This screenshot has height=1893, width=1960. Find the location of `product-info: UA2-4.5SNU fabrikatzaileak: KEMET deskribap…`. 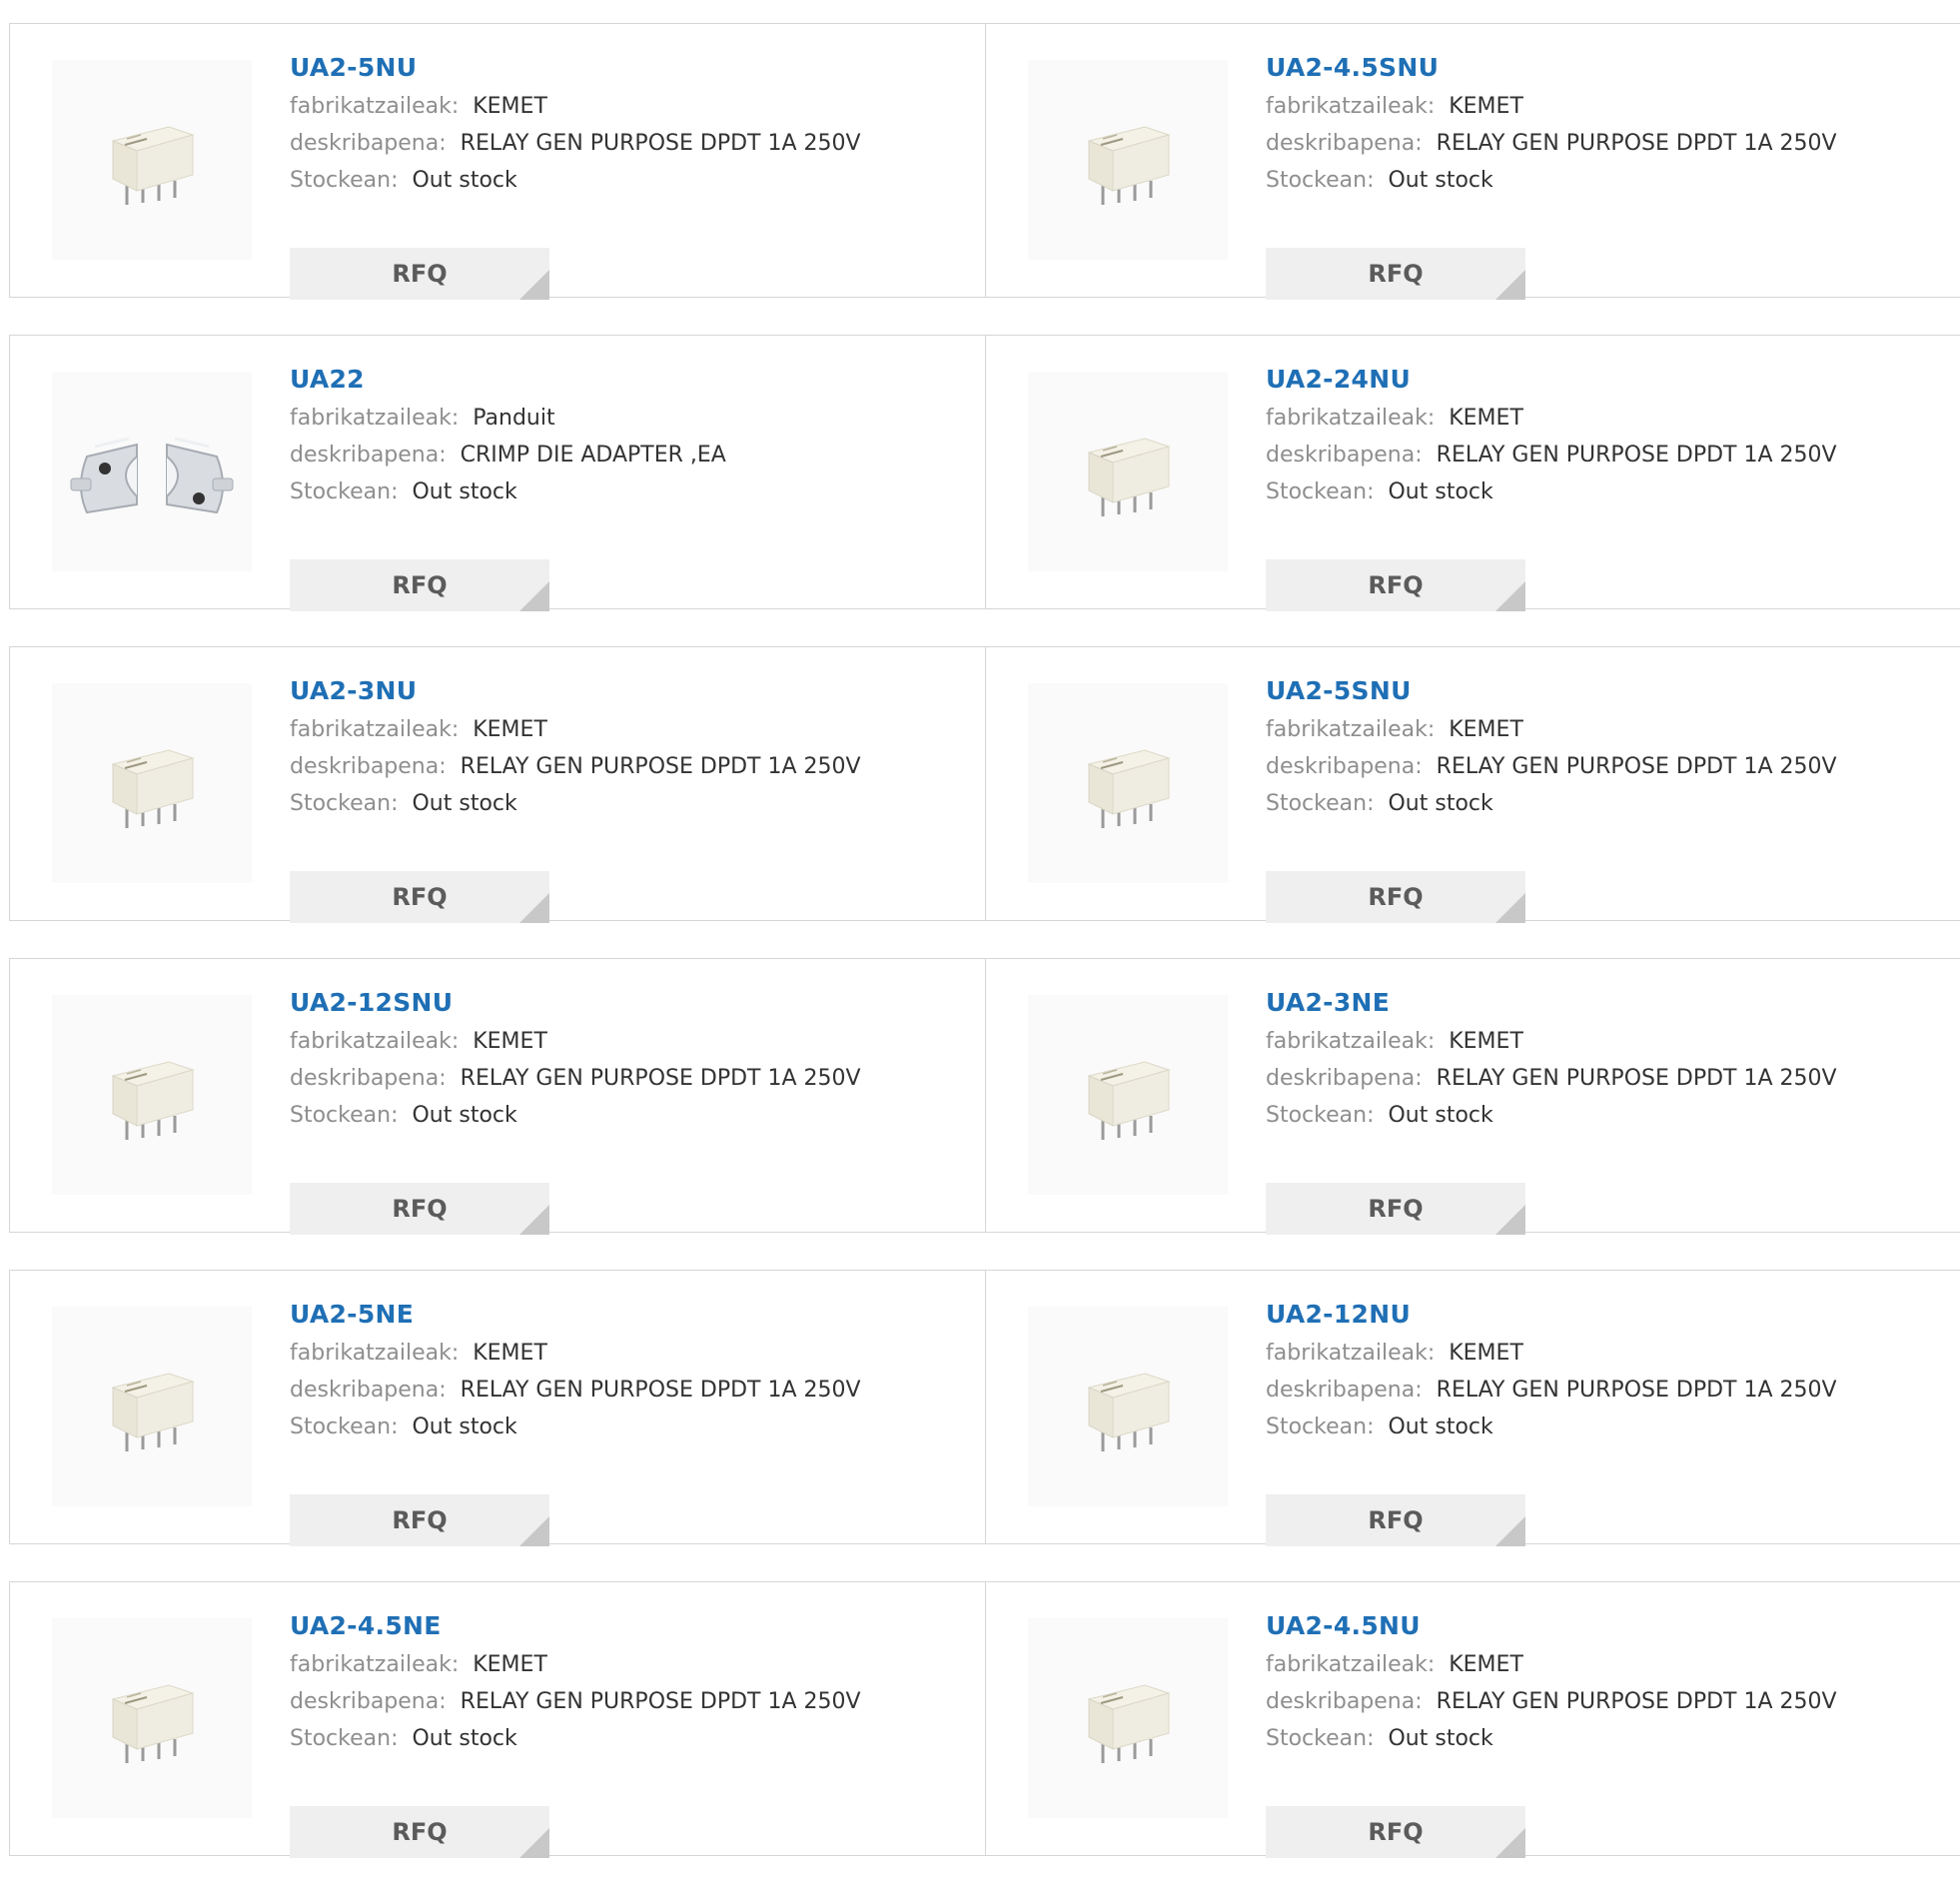

product-info: UA2-4.5SNU fabrikatzaileak: KEMET deskribap… is located at coordinates (1608, 176).